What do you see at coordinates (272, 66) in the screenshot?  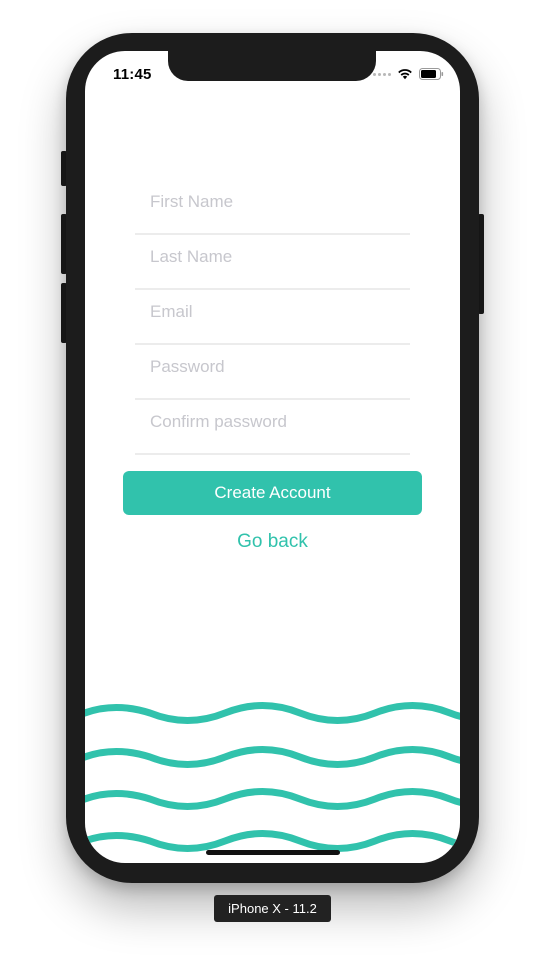 I see `notch` at bounding box center [272, 66].